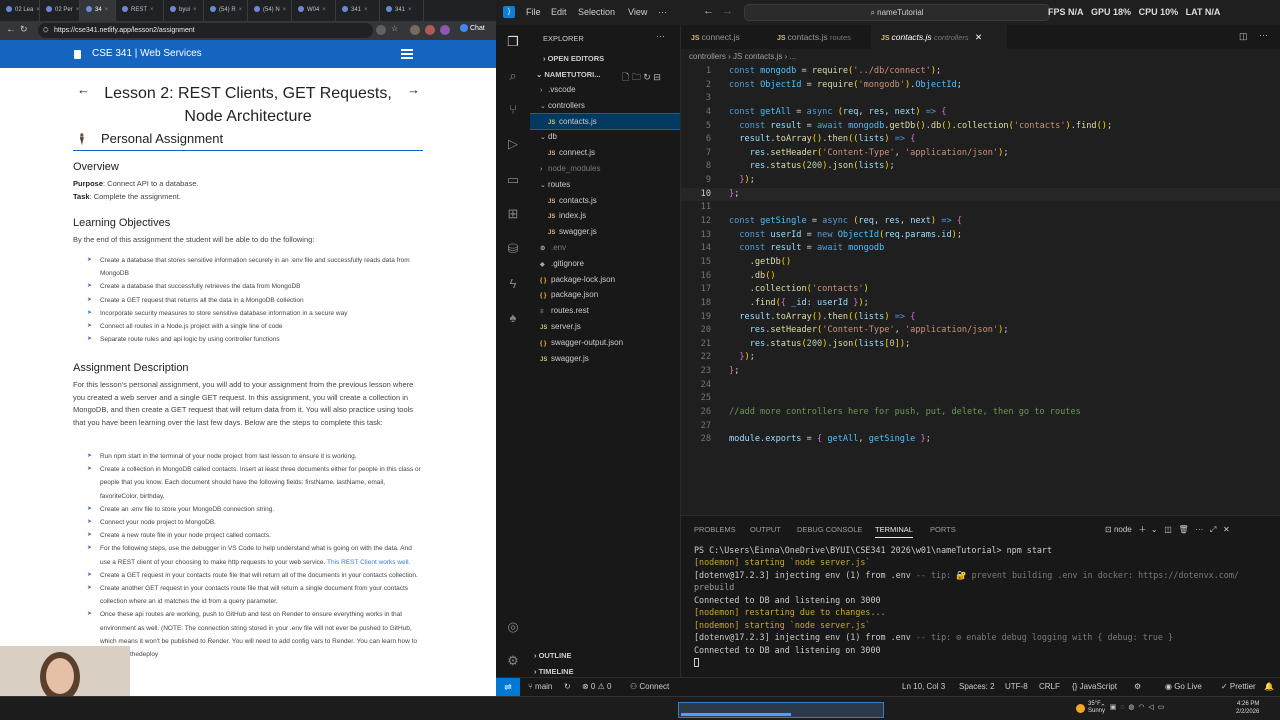 Image resolution: width=1280 pixels, height=720 pixels. Describe the element at coordinates (1238, 686) in the screenshot. I see `prettier-indicator: ✓ Prettier` at that location.